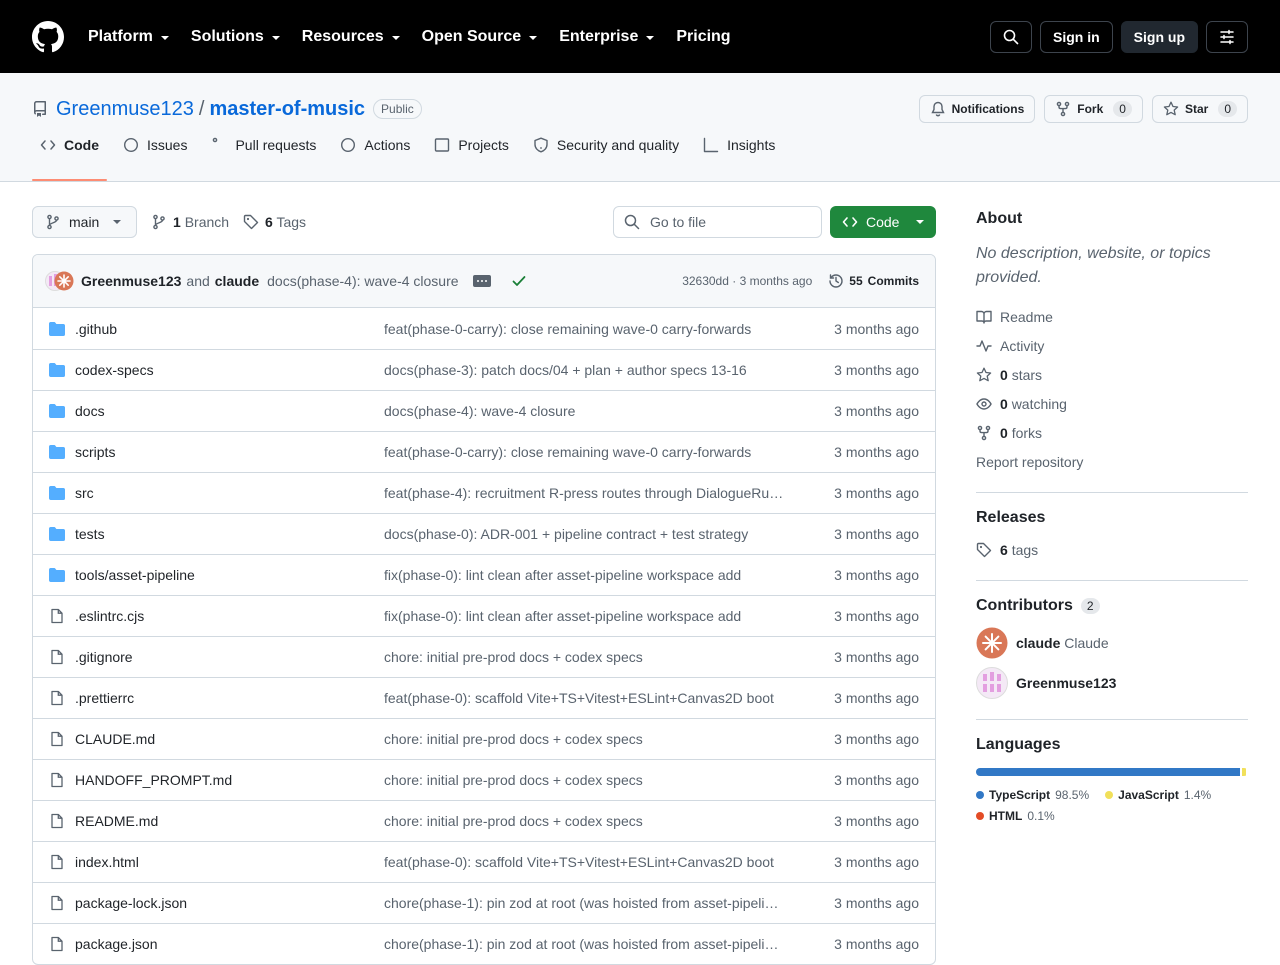 This screenshot has height=965, width=1280. What do you see at coordinates (480, 37) in the screenshot?
I see `nav-item-open-source: Open Source` at bounding box center [480, 37].